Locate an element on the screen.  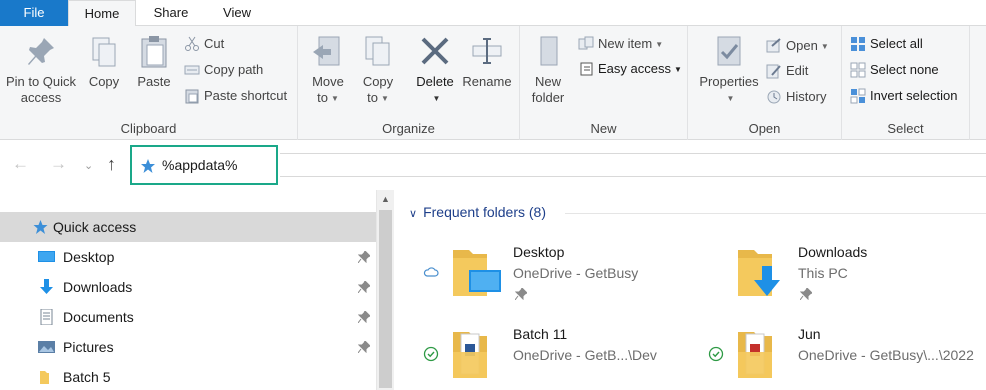
scroll-up-arrow-icon: ▲ is located at coordinates (385, 199).